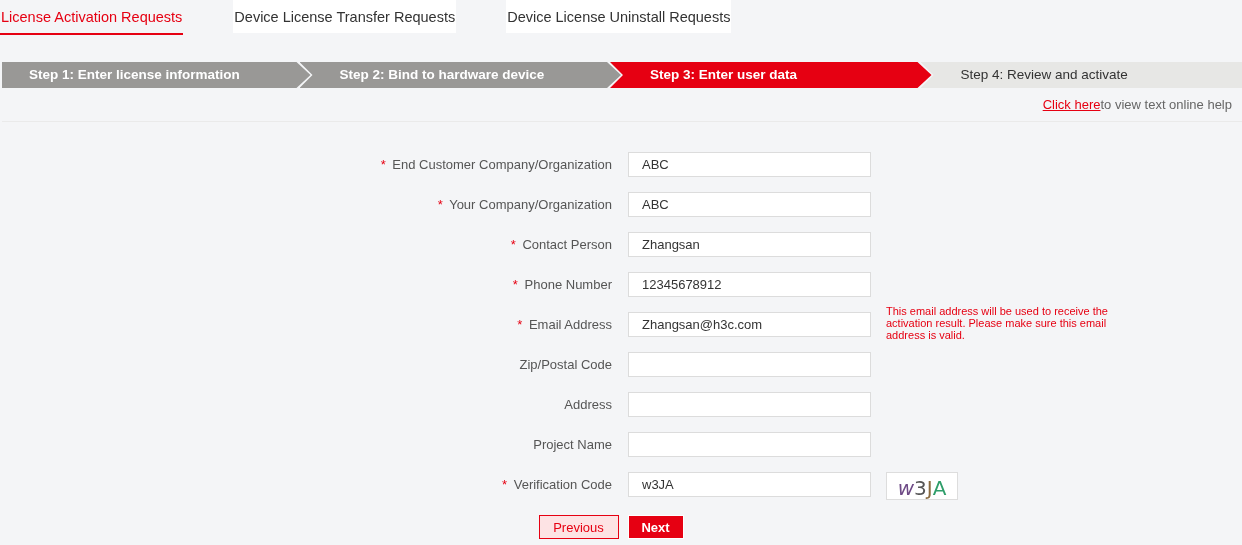 This screenshot has height=545, width=1242. What do you see at coordinates (570, 324) in the screenshot?
I see `field-label: Email Address` at bounding box center [570, 324].